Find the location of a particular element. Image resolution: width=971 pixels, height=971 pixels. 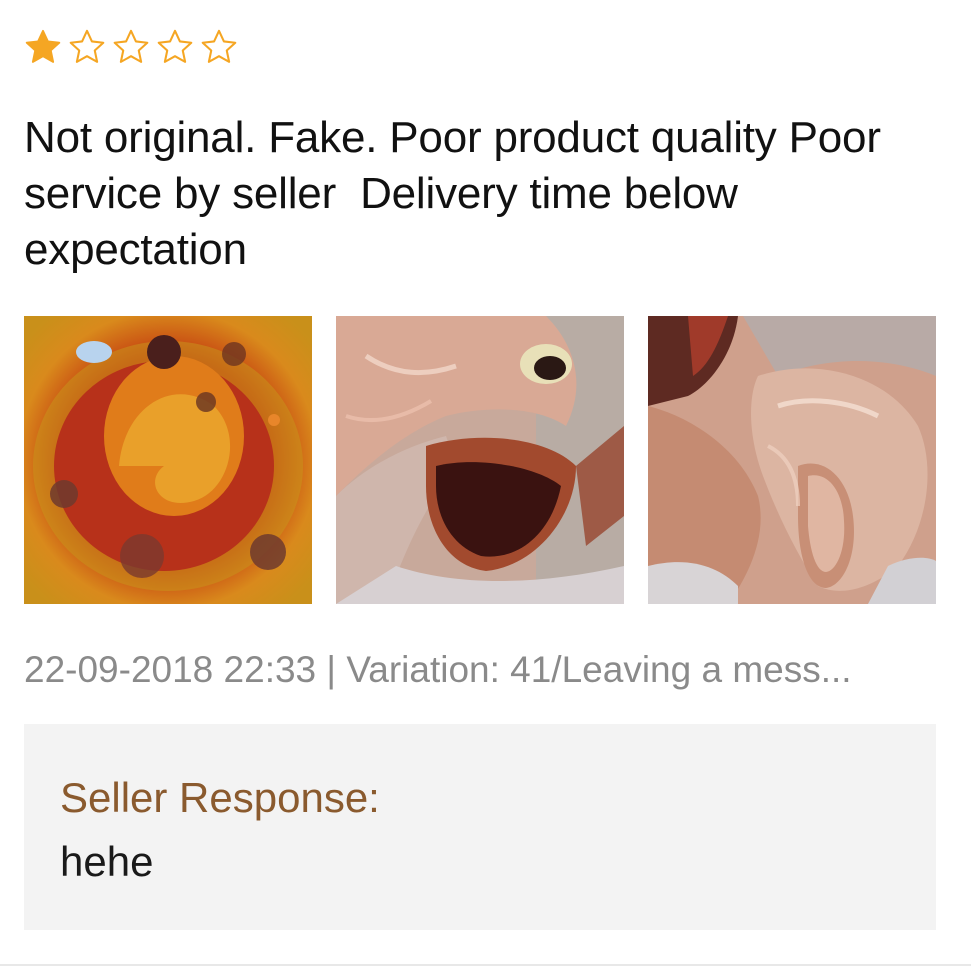

review-date: 22-09-2018 22:33 is located at coordinates (170, 669).